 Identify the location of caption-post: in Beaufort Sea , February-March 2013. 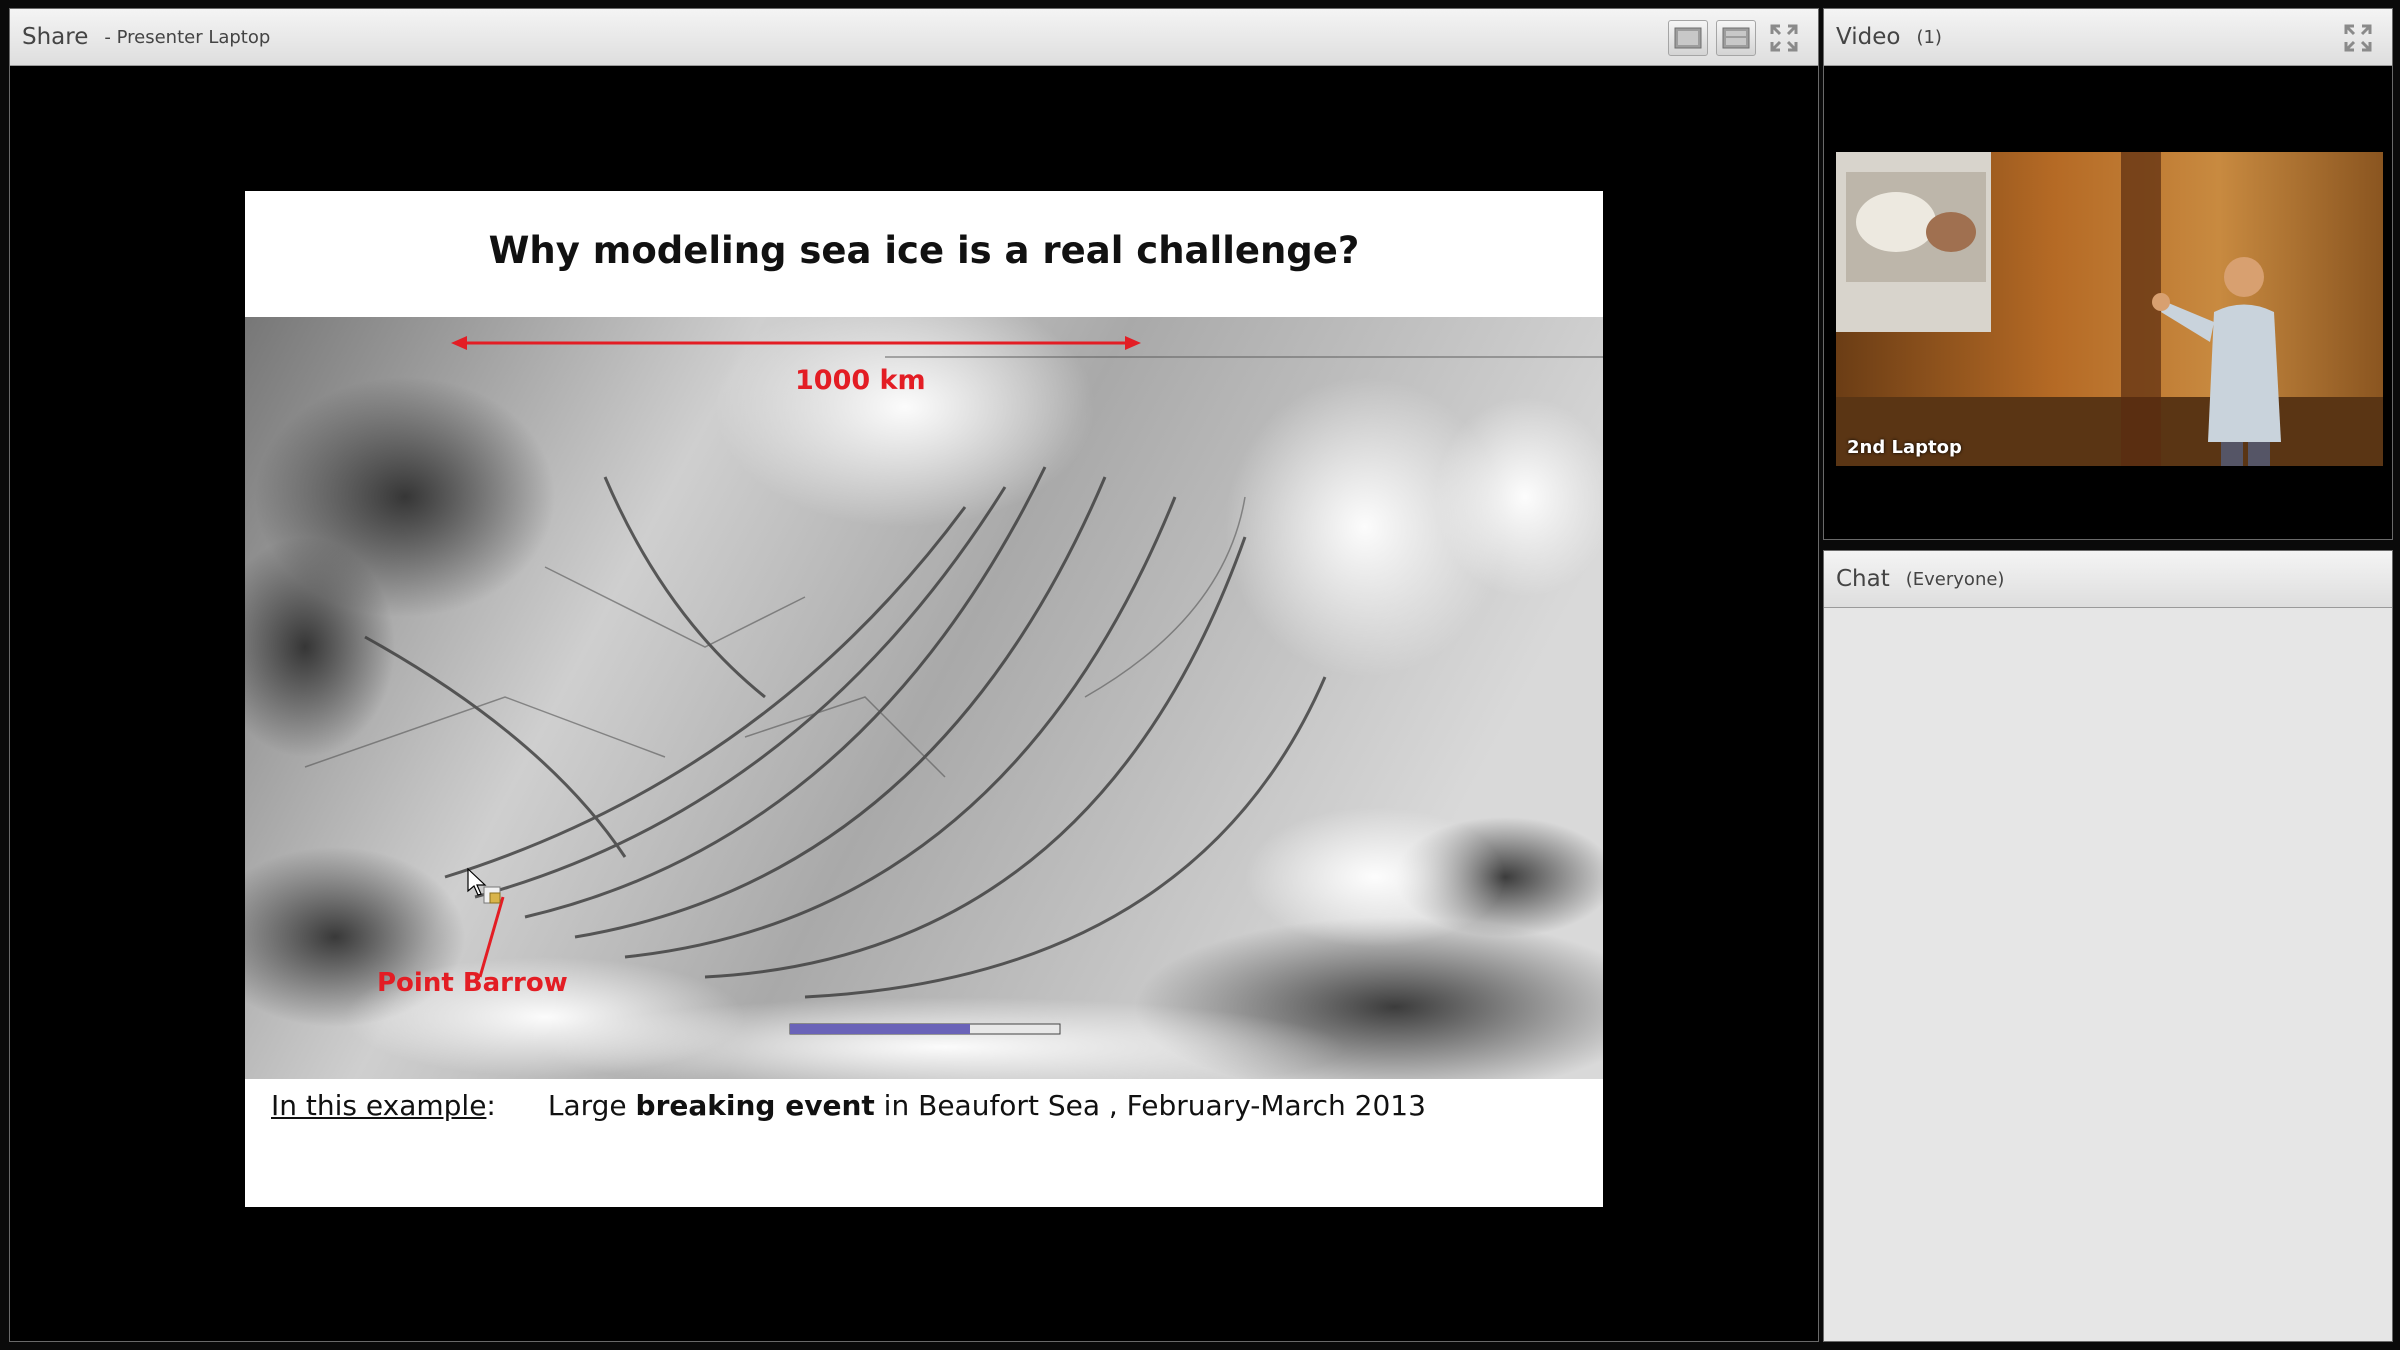
(1150, 1105).